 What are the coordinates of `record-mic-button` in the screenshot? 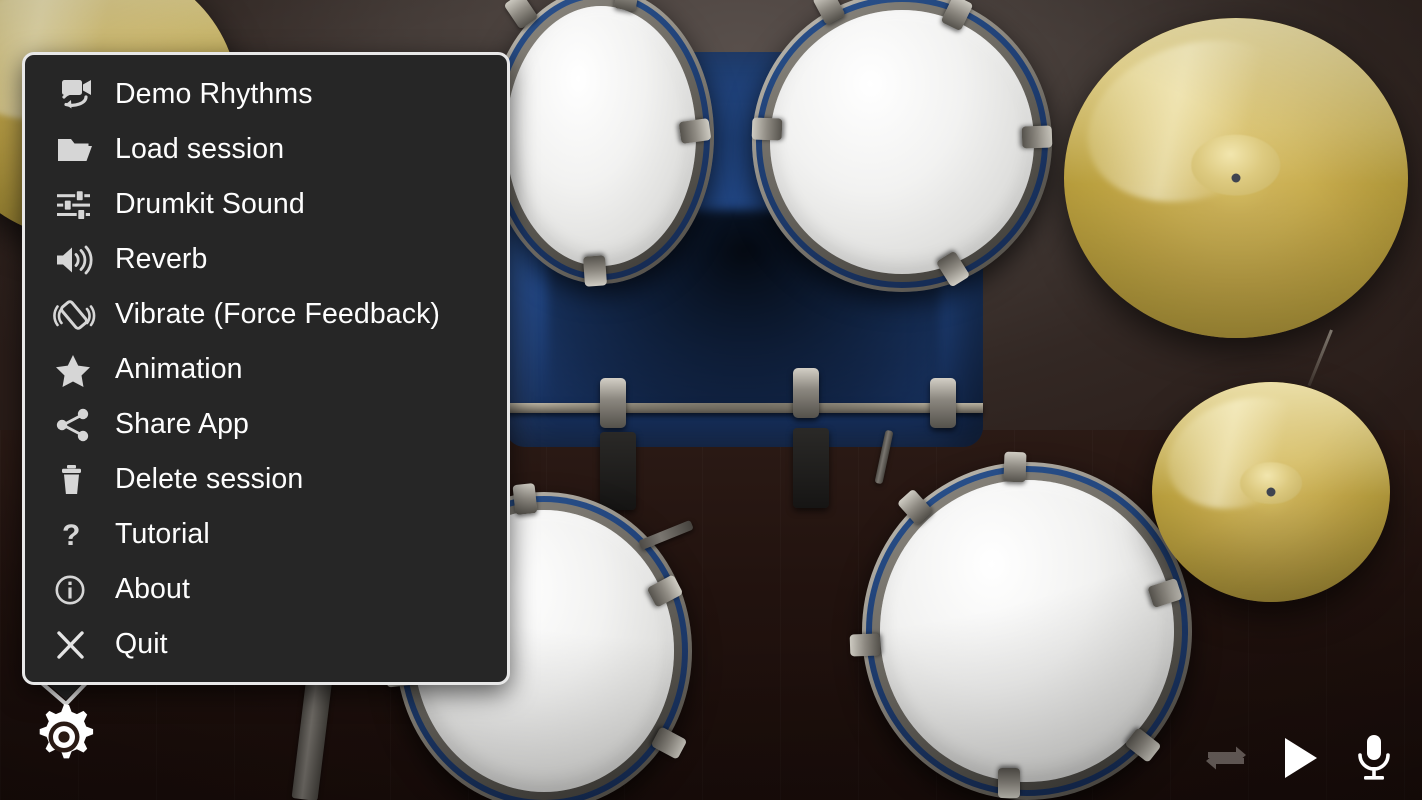 It's located at (1374, 758).